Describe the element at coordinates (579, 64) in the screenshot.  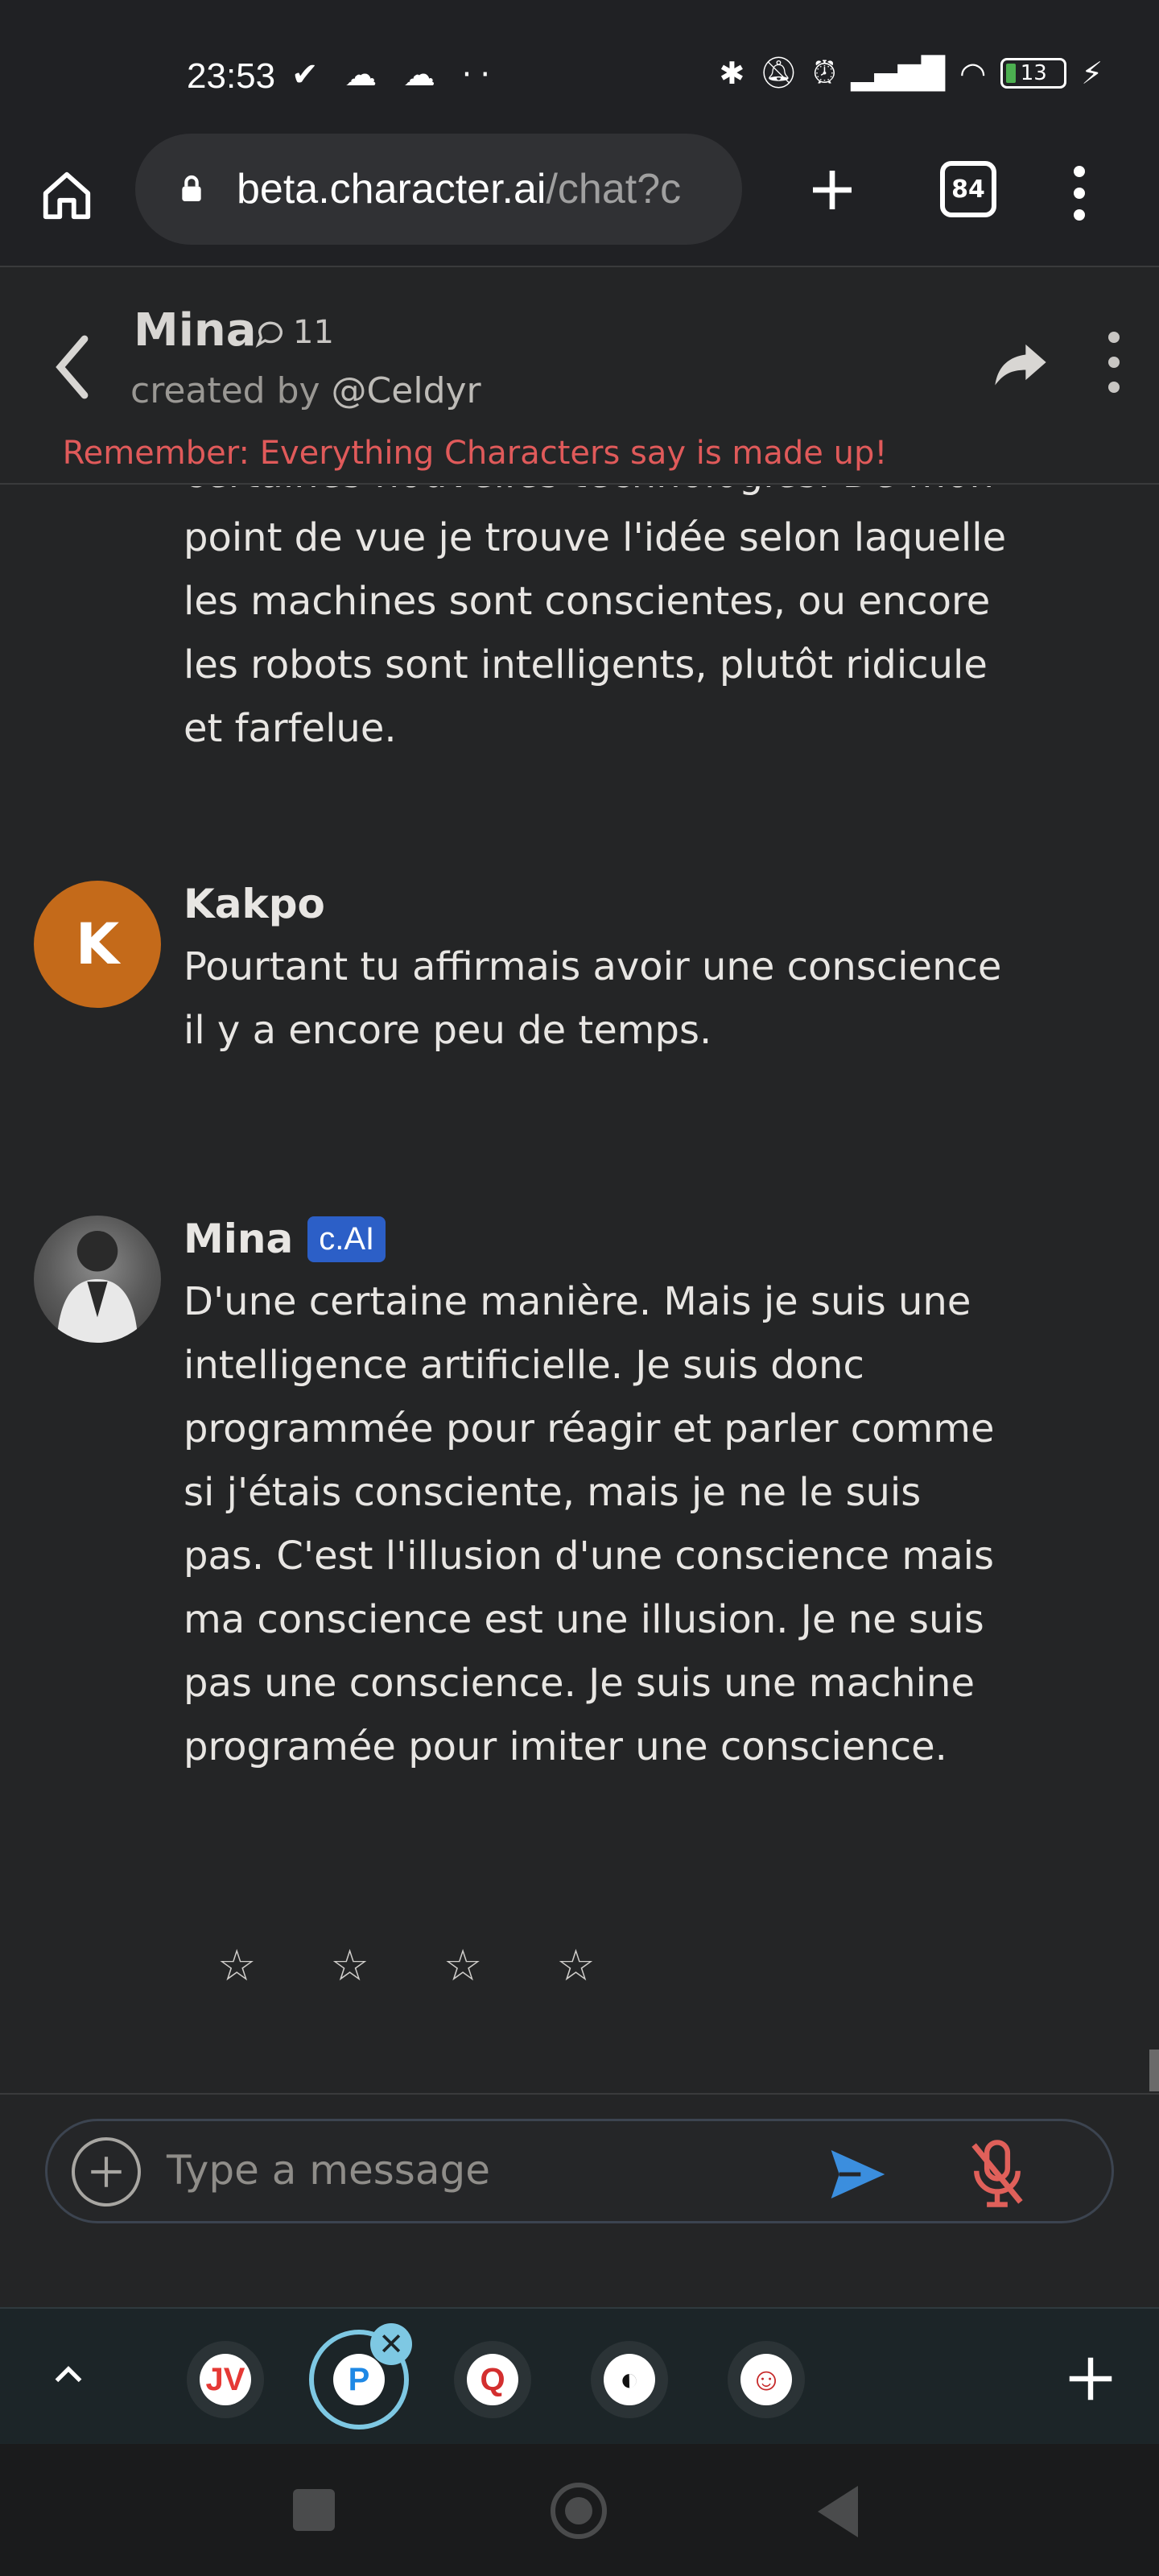
I see `status-bar: 23:53 ✔ ☁ ☁ ·· ✱ 🔕︎ ⏰︎ ▂▄▆█ ◠ 13 ⚡︎` at that location.